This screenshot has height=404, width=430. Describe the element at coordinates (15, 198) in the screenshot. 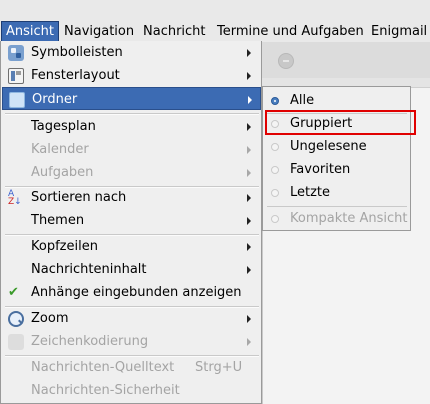

I see `sort-az-icon: A Z↓` at that location.